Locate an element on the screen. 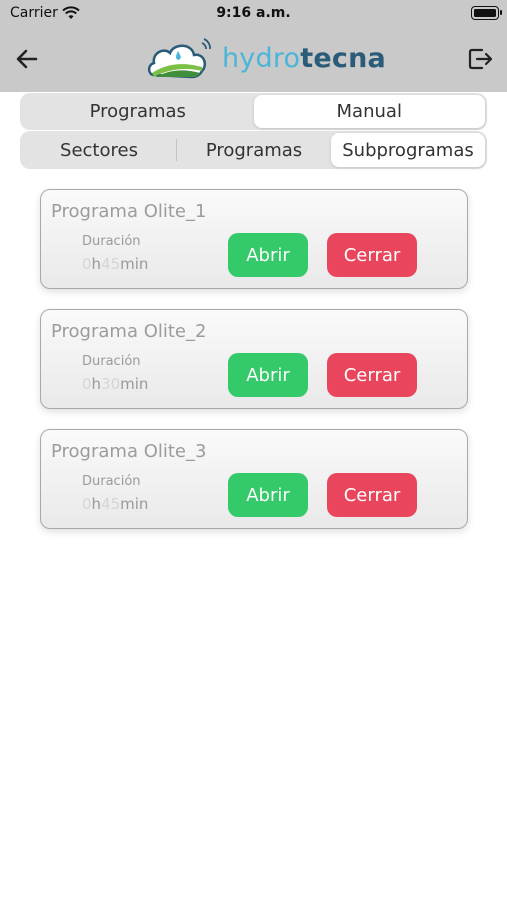 This screenshot has width=507, height=900. mode-segmented-control: Programas Manual is located at coordinates (253, 111).